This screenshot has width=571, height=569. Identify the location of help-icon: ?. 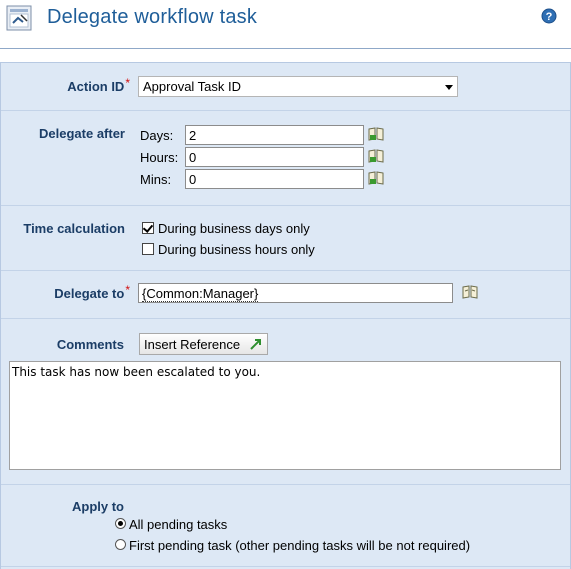
(549, 16).